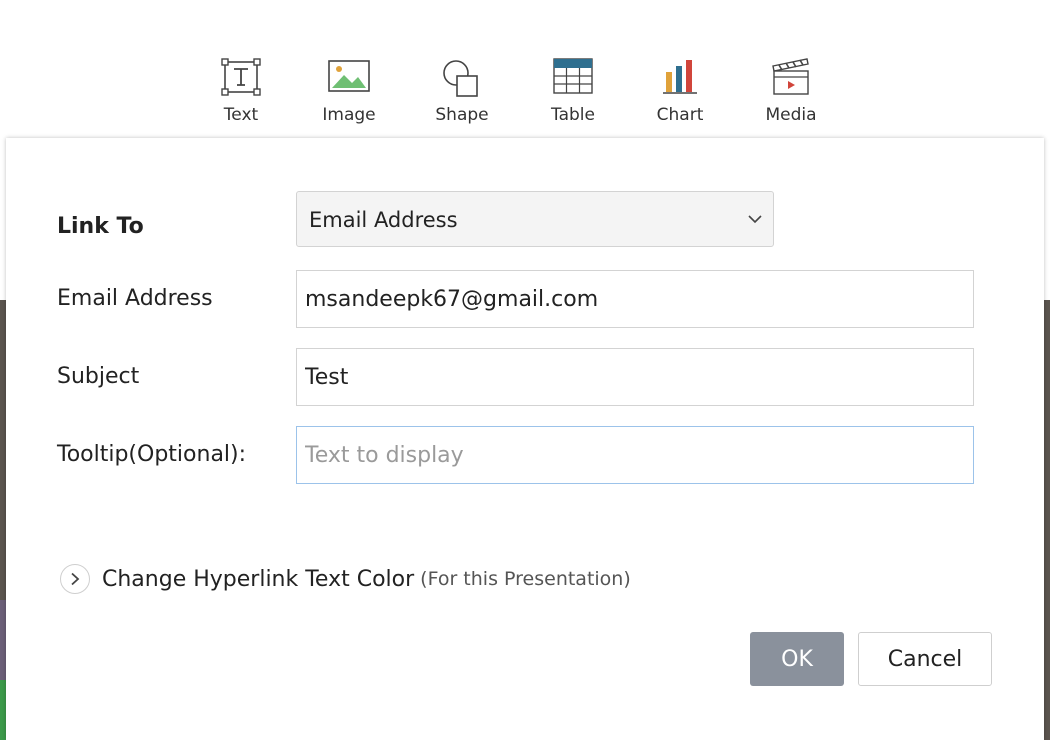 The image size is (1050, 740). I want to click on email-address-label: Email Address, so click(135, 298).